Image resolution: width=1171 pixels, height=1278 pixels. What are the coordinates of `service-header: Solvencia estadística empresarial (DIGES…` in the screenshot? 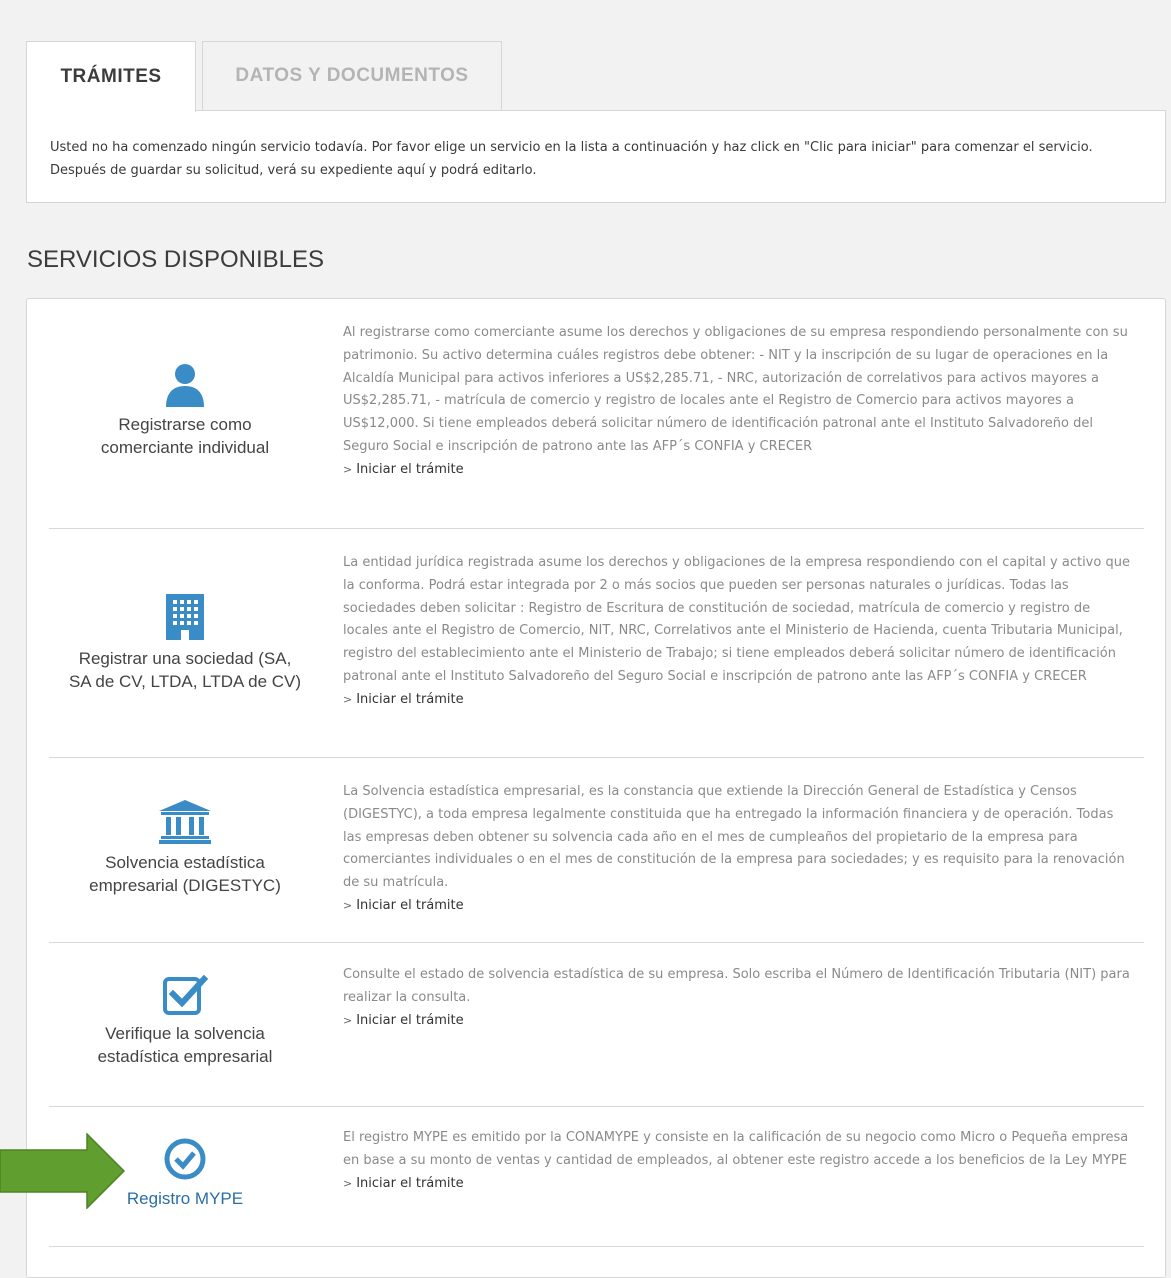 It's located at (185, 848).